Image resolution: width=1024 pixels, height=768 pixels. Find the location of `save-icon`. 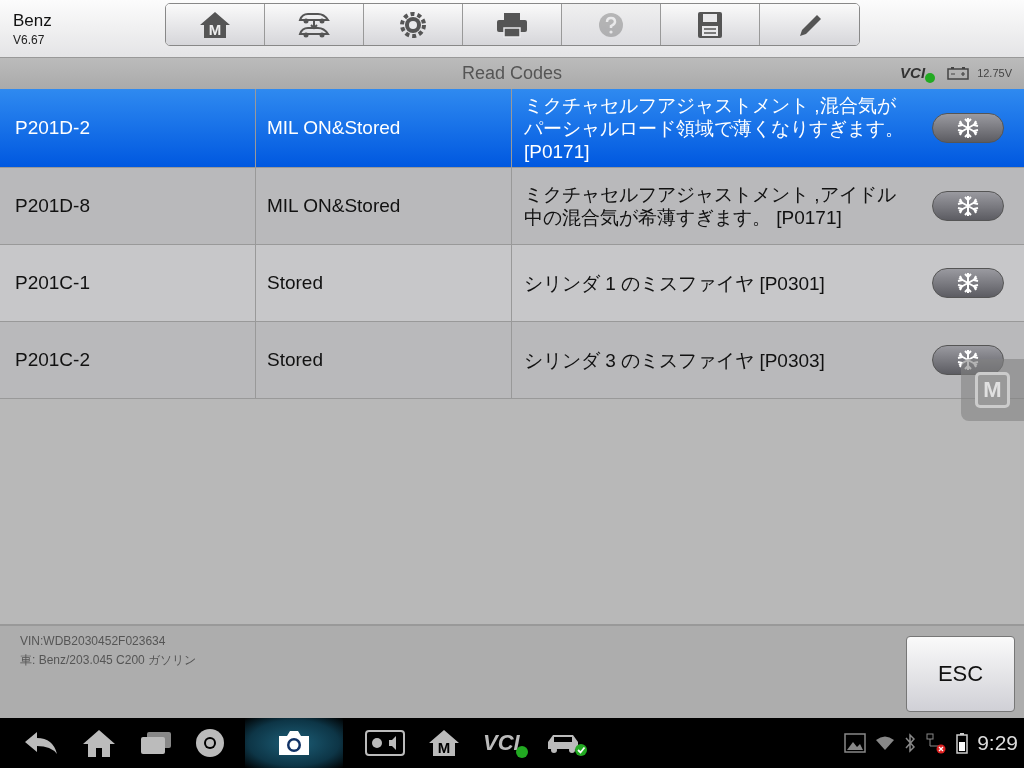

save-icon is located at coordinates (710, 24).